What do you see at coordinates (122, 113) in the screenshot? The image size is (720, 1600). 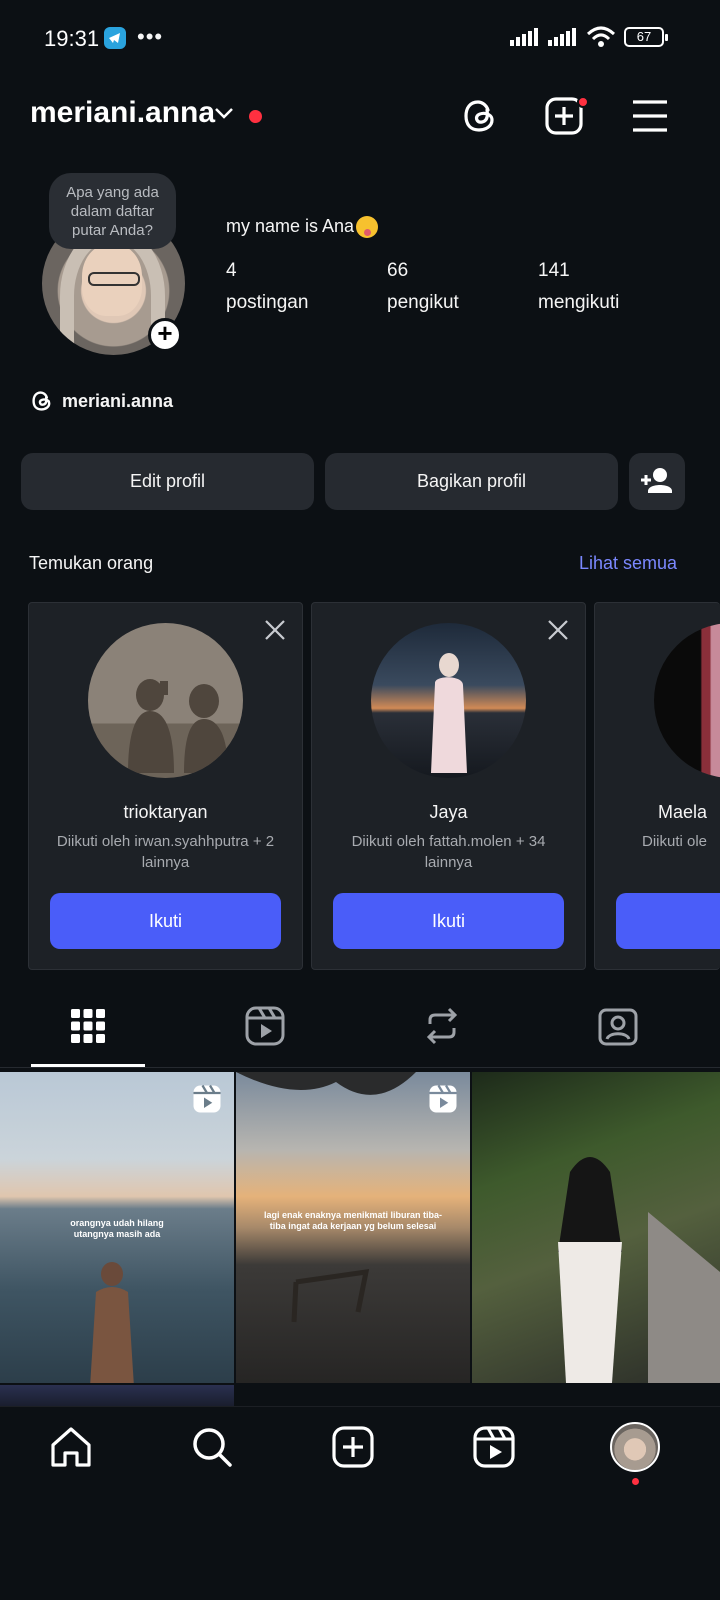 I see `account-switcher: meriani.anna` at bounding box center [122, 113].